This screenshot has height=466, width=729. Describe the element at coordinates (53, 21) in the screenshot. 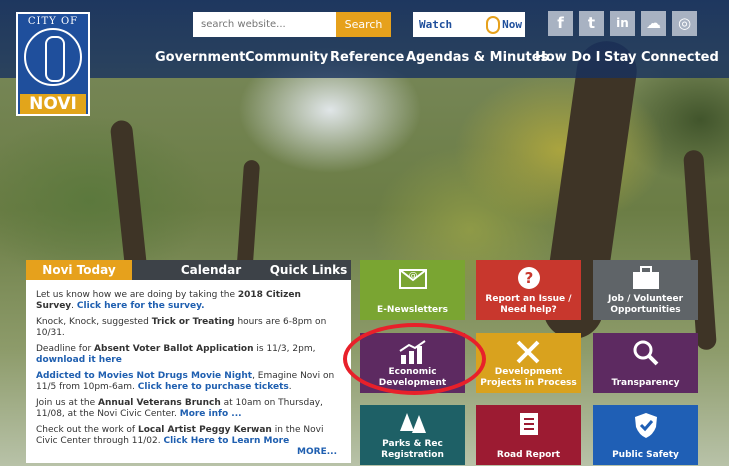

I see `logo-city-of-text: CITY OF` at that location.